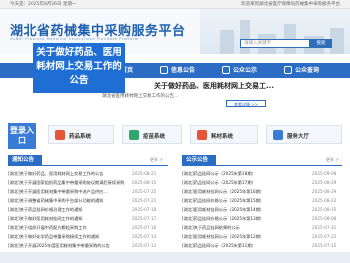 This screenshot has width=350, height=263. I want to click on list-item: [湖北]医用耗材挂网公示（2025年第16期）, so click(240, 192).